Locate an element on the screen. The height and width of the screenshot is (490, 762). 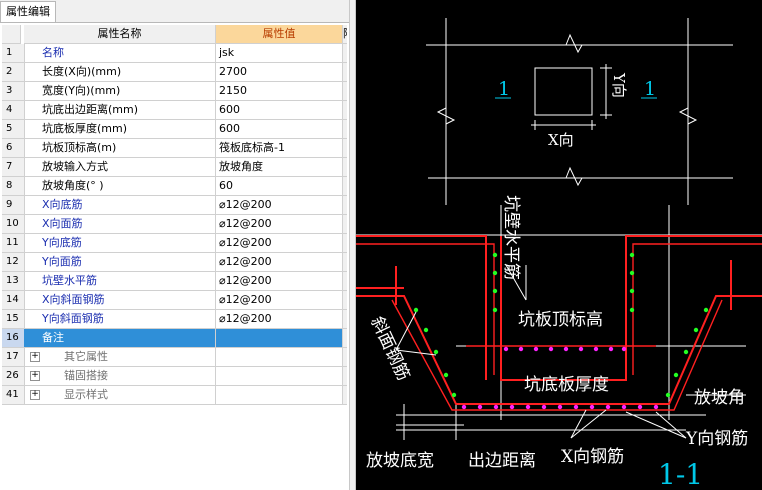
tab-bar: 属性编辑 is located at coordinates (174, 11).